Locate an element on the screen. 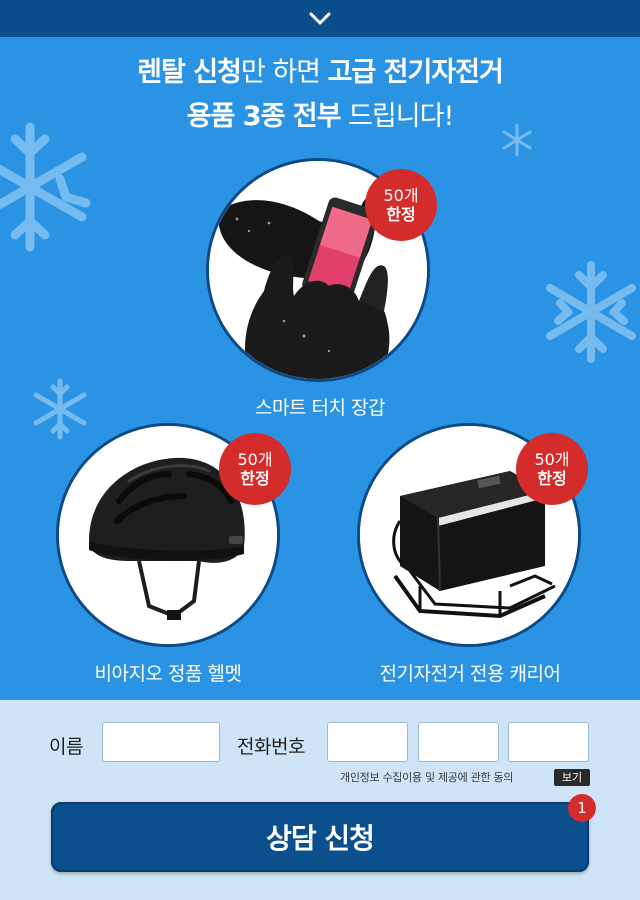 This screenshot has width=640, height=900. top-bar is located at coordinates (320, 18).